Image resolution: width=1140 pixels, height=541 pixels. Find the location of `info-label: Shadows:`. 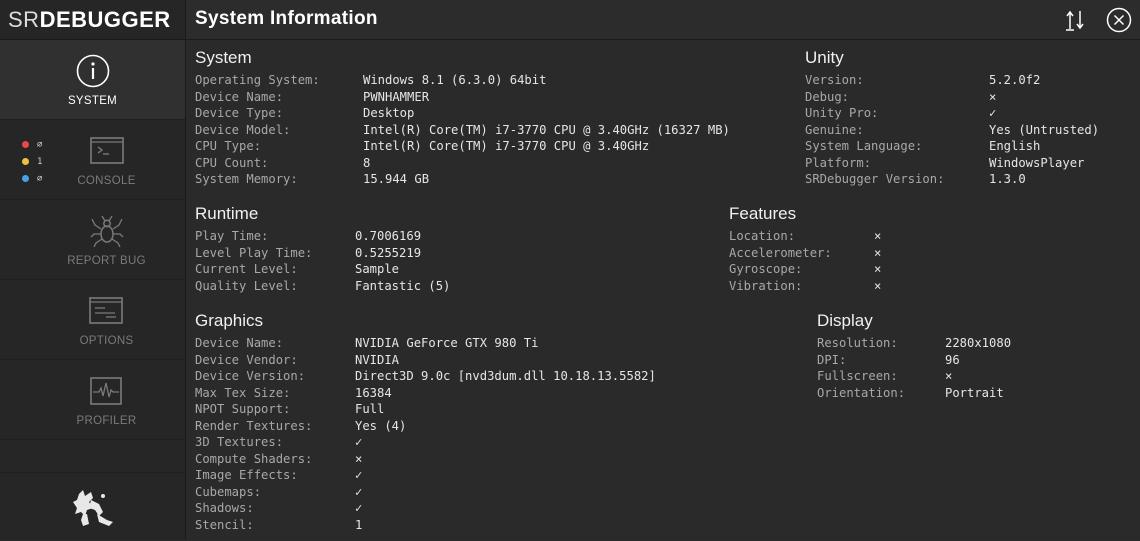

info-label: Shadows: is located at coordinates (224, 508).